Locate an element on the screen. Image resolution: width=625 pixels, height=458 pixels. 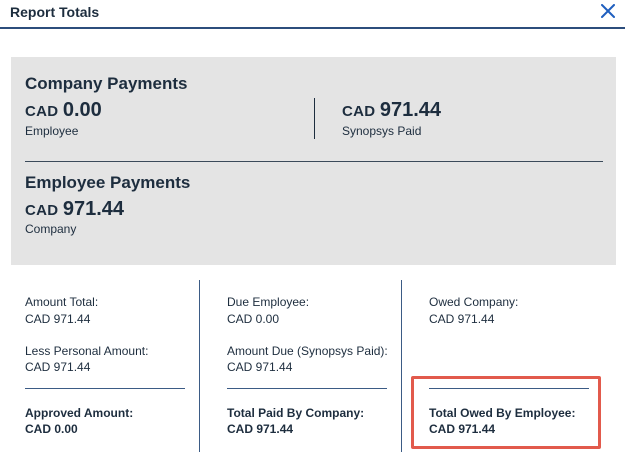
dialog-header: Report Totals is located at coordinates (312, 14).